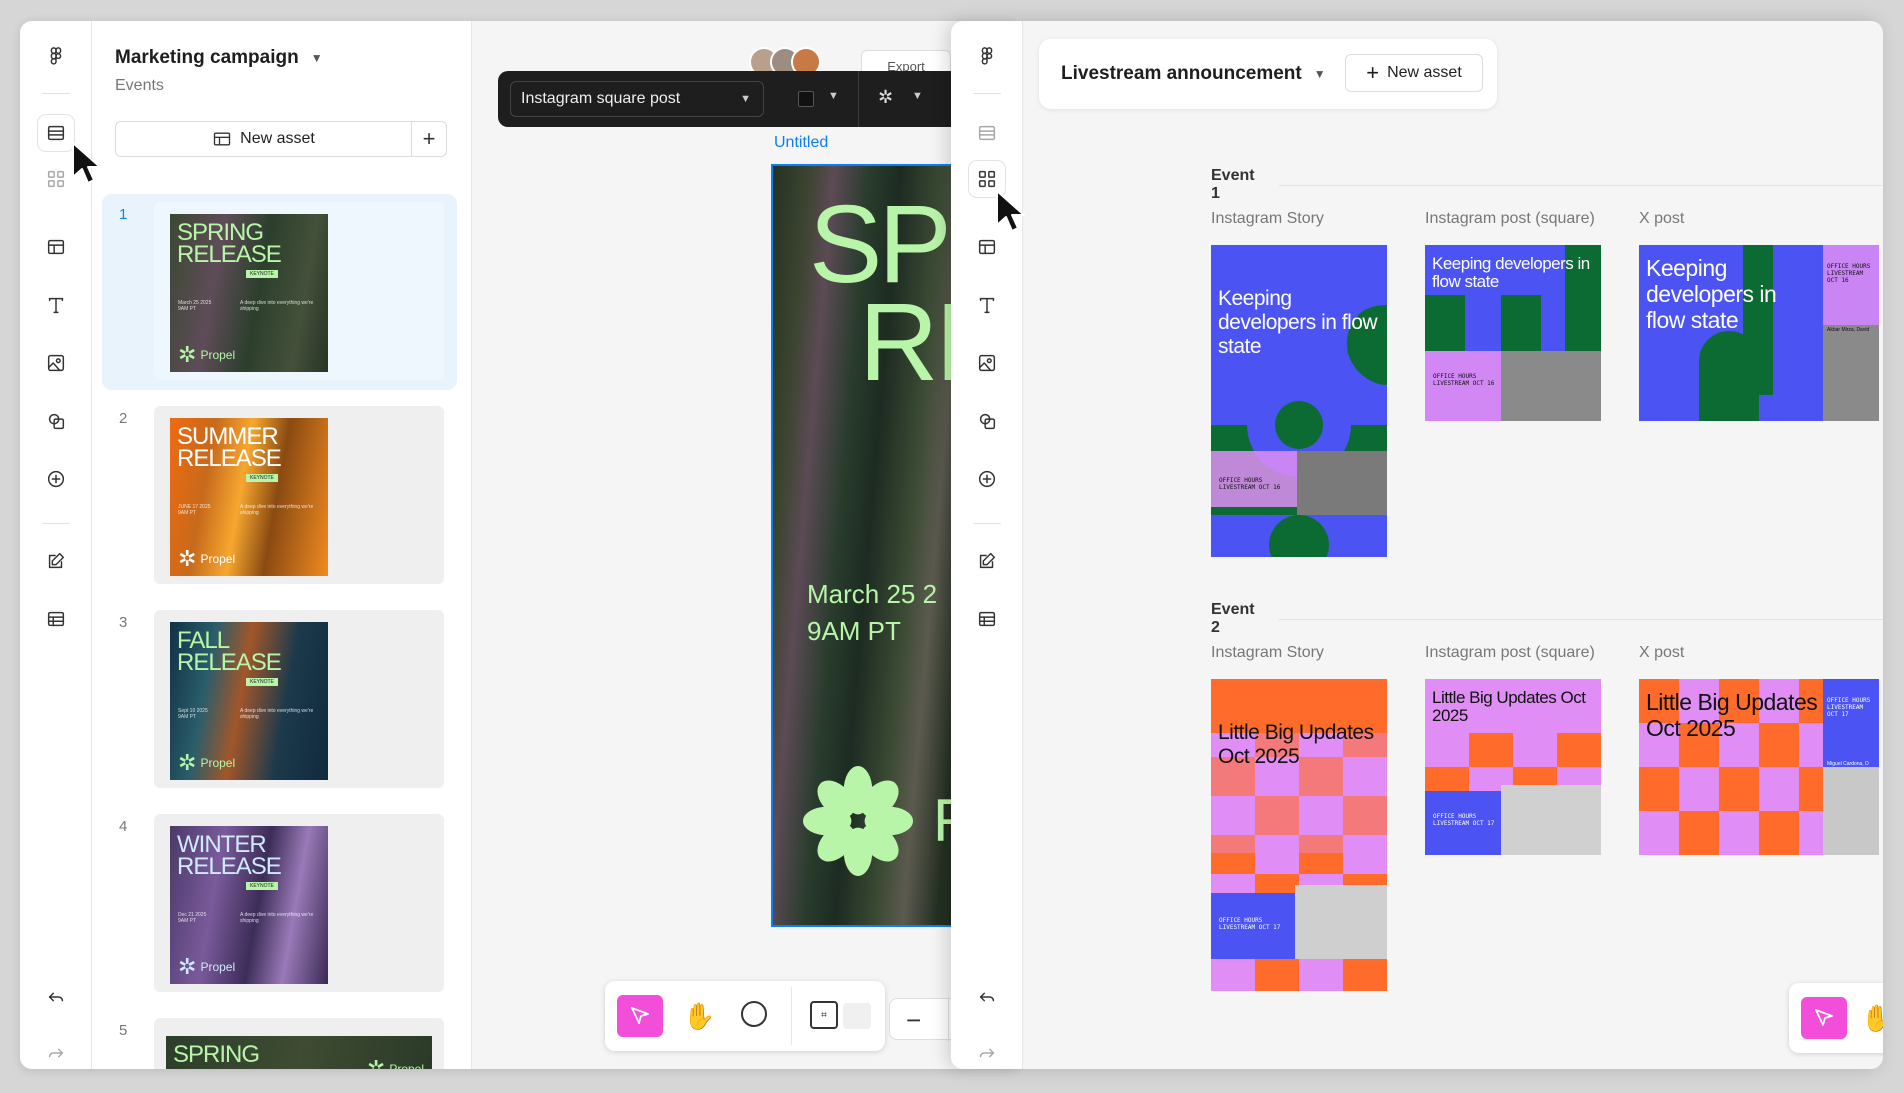 The width and height of the screenshot is (1904, 1093). What do you see at coordinates (1732, 715) in the screenshot?
I see `asset-headline: Little Big Updates Oct 2025` at bounding box center [1732, 715].